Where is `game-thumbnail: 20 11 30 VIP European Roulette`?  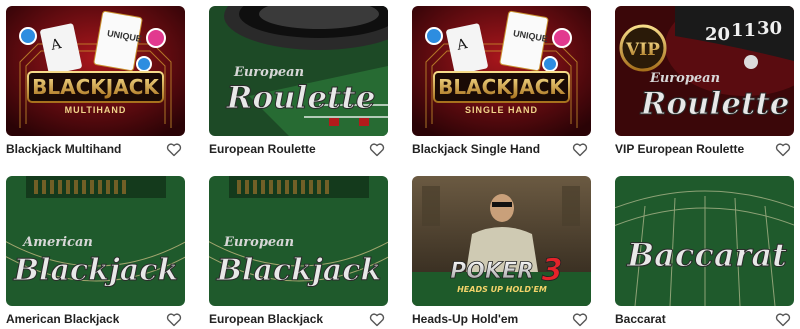
game-thumbnail: 20 11 30 VIP European Roulette is located at coordinates (704, 71).